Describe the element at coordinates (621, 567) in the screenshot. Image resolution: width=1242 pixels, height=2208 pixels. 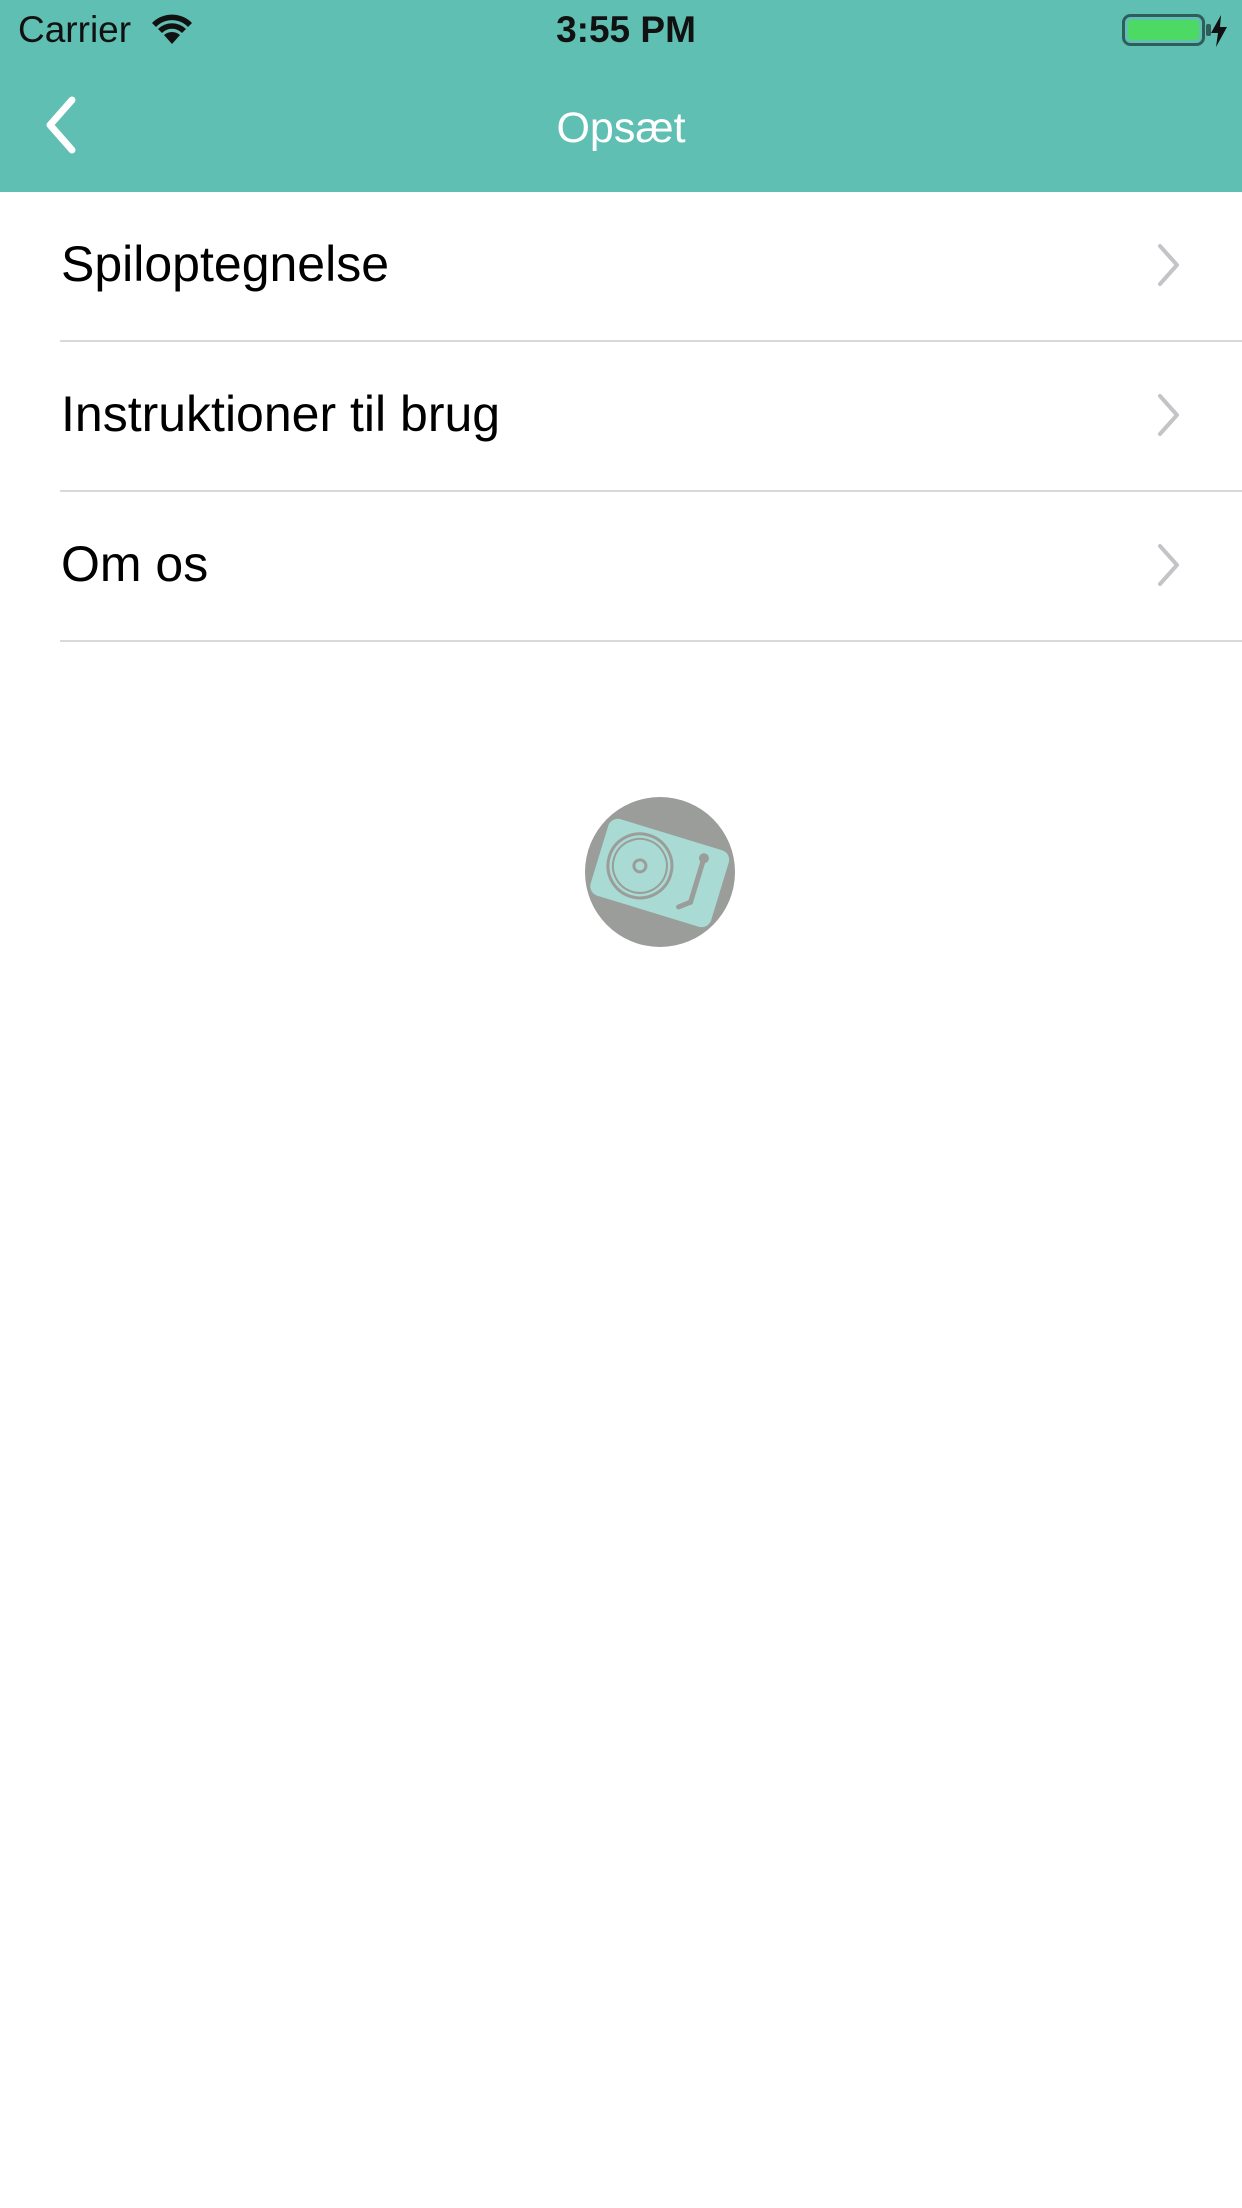
I see `menu-item-about-us: Om os` at that location.